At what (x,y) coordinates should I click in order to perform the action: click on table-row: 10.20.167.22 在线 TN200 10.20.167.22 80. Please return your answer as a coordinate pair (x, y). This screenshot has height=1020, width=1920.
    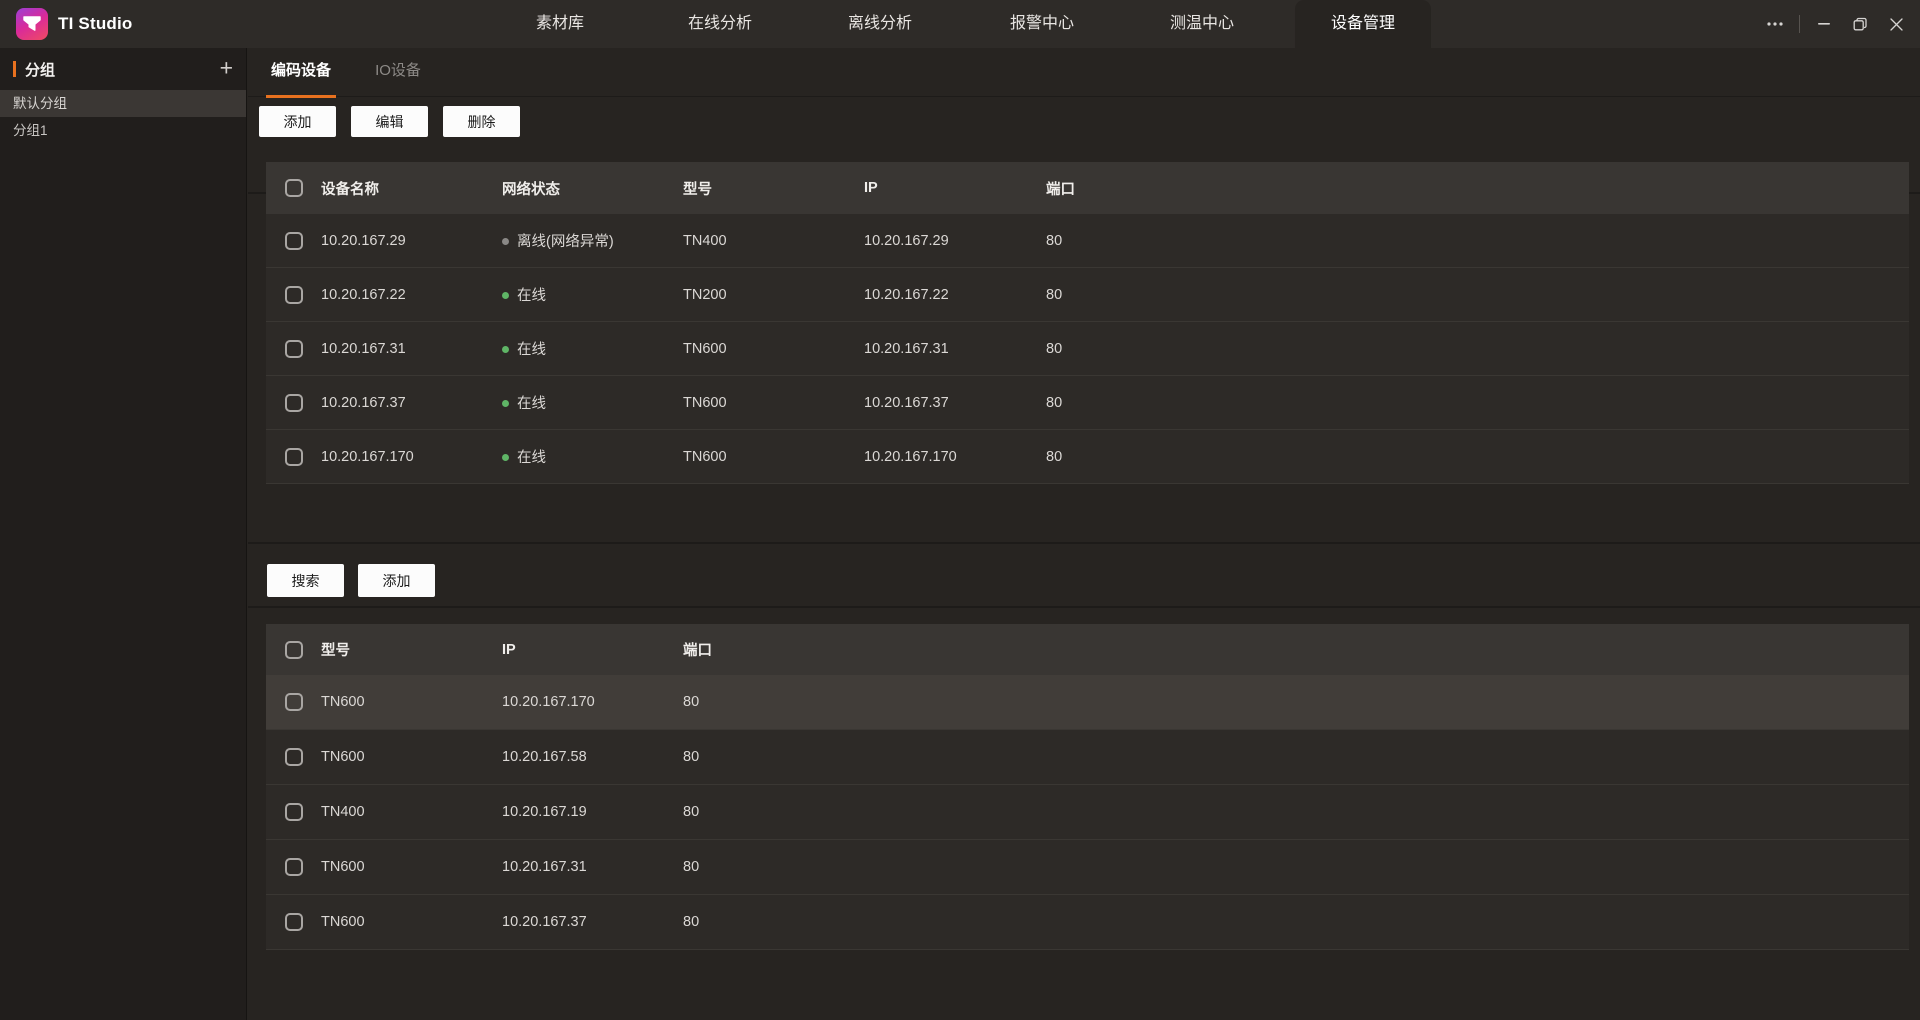
    Looking at the image, I should click on (1087, 295).